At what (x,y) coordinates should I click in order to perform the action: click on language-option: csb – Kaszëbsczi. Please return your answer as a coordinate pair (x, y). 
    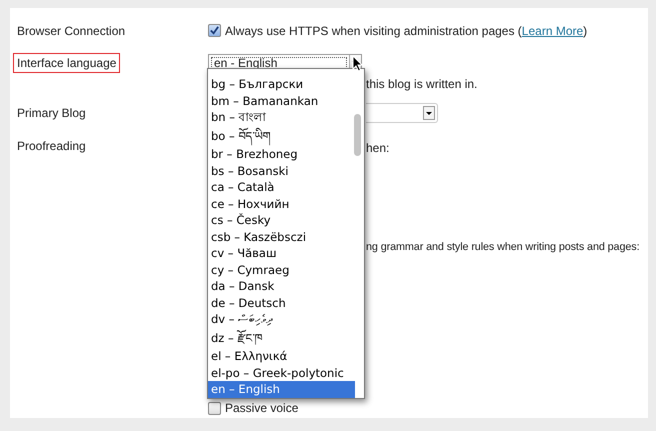
    Looking at the image, I should click on (281, 236).